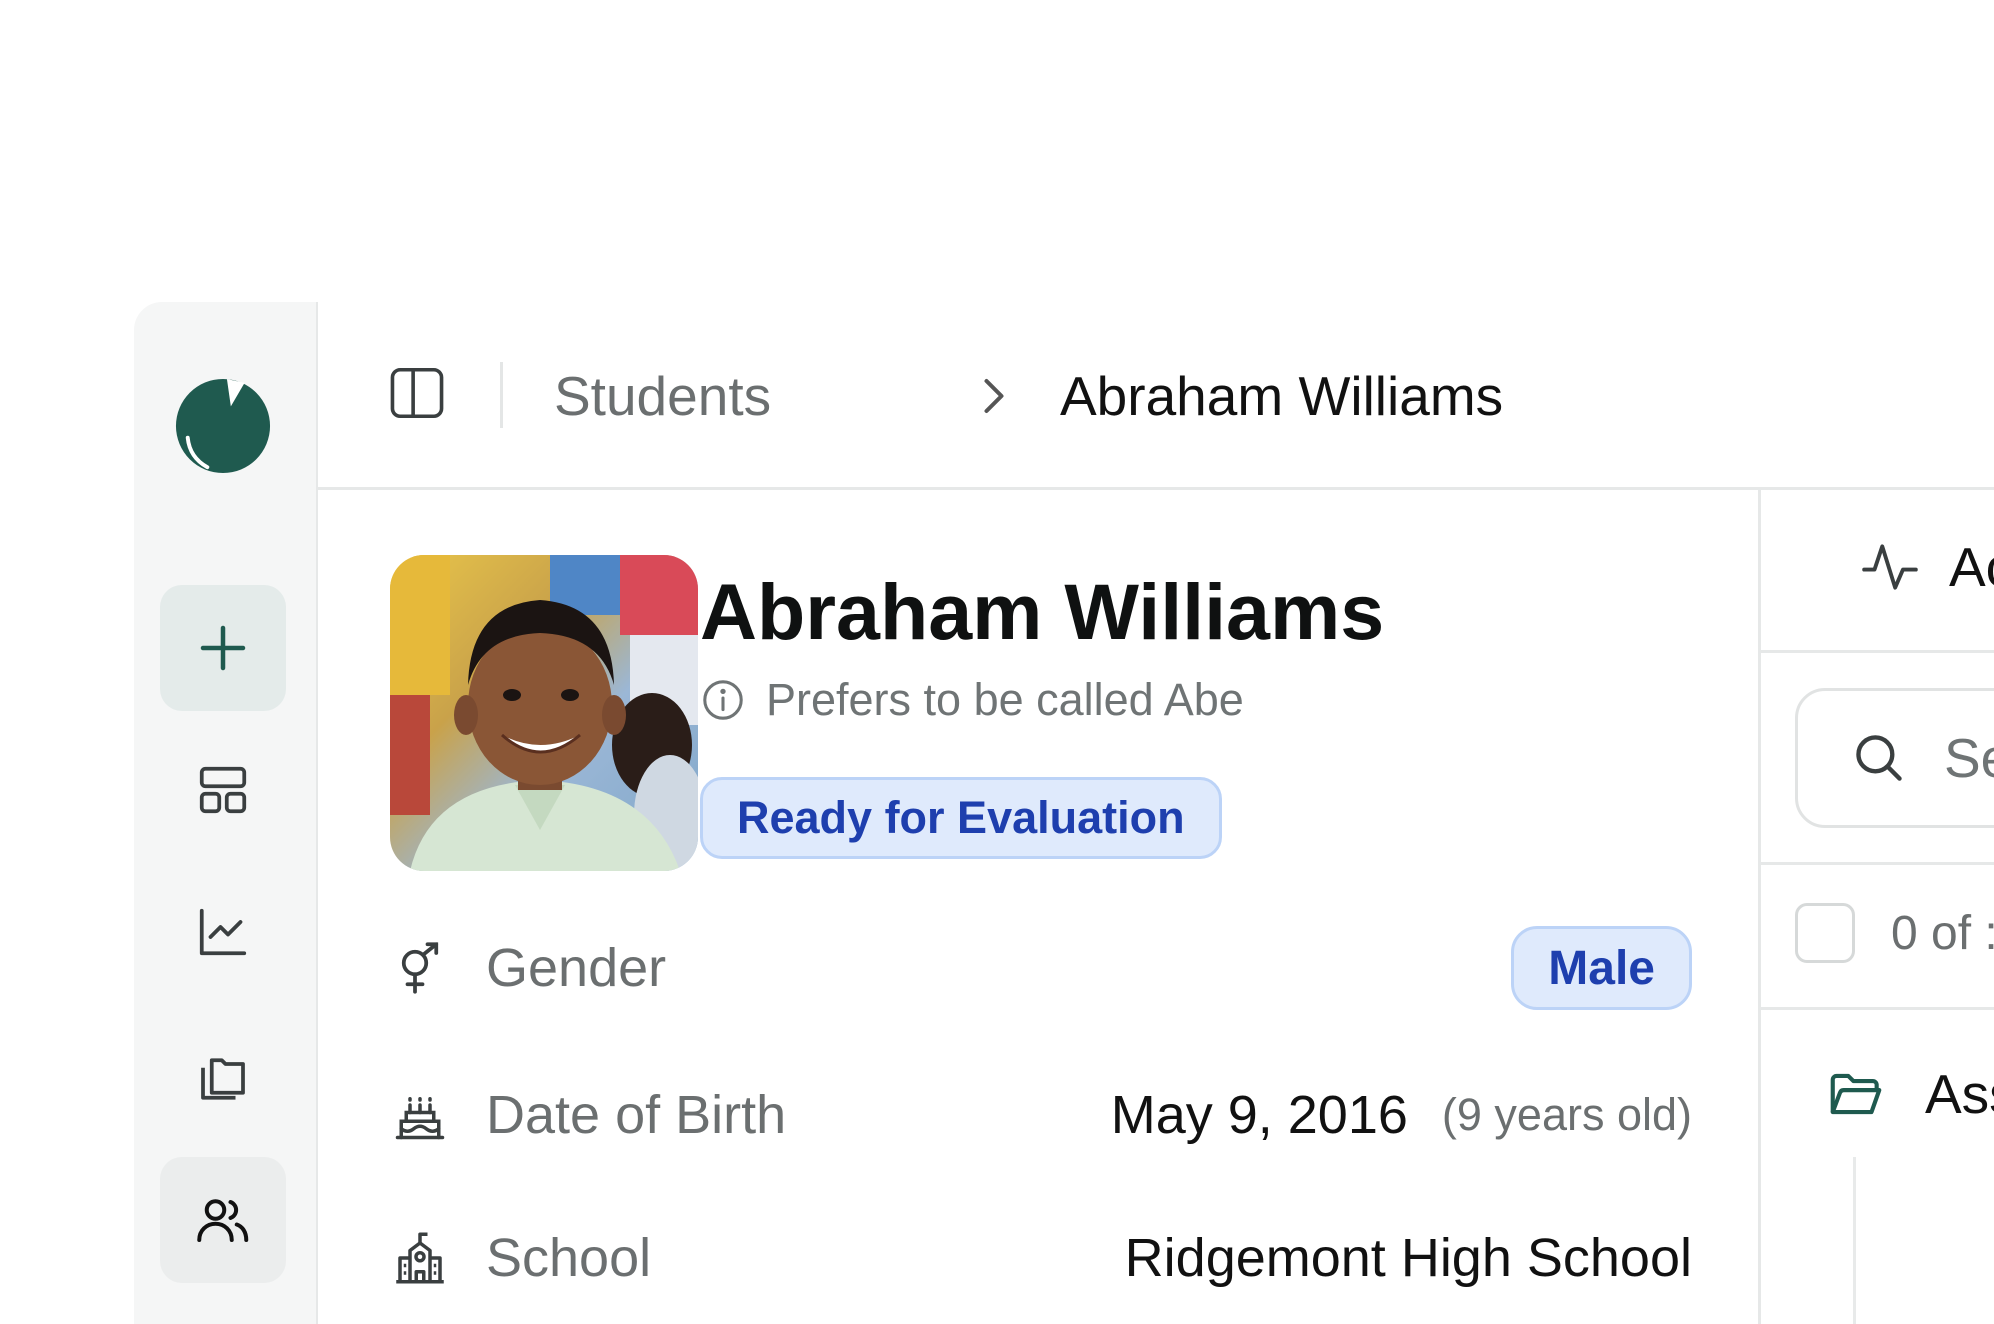 Image resolution: width=1994 pixels, height=1324 pixels. I want to click on folder-open-icon, so click(1856, 1094).